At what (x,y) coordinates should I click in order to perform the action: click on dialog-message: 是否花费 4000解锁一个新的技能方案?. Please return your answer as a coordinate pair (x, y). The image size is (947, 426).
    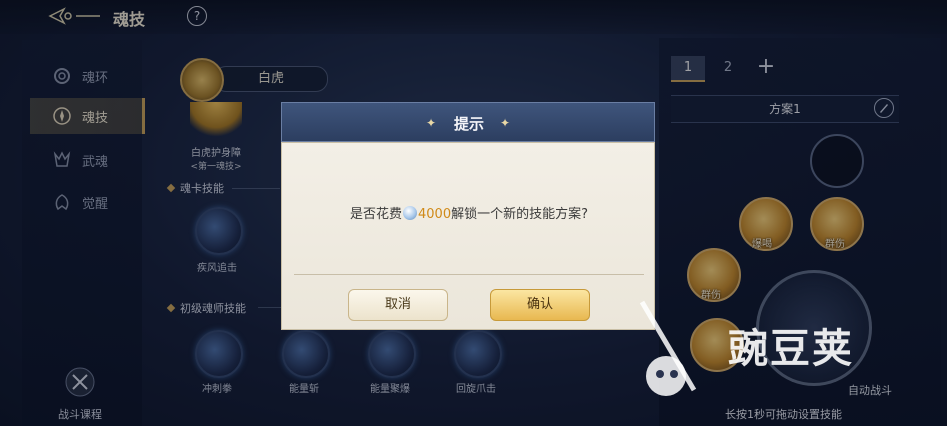
    Looking at the image, I should click on (469, 212).